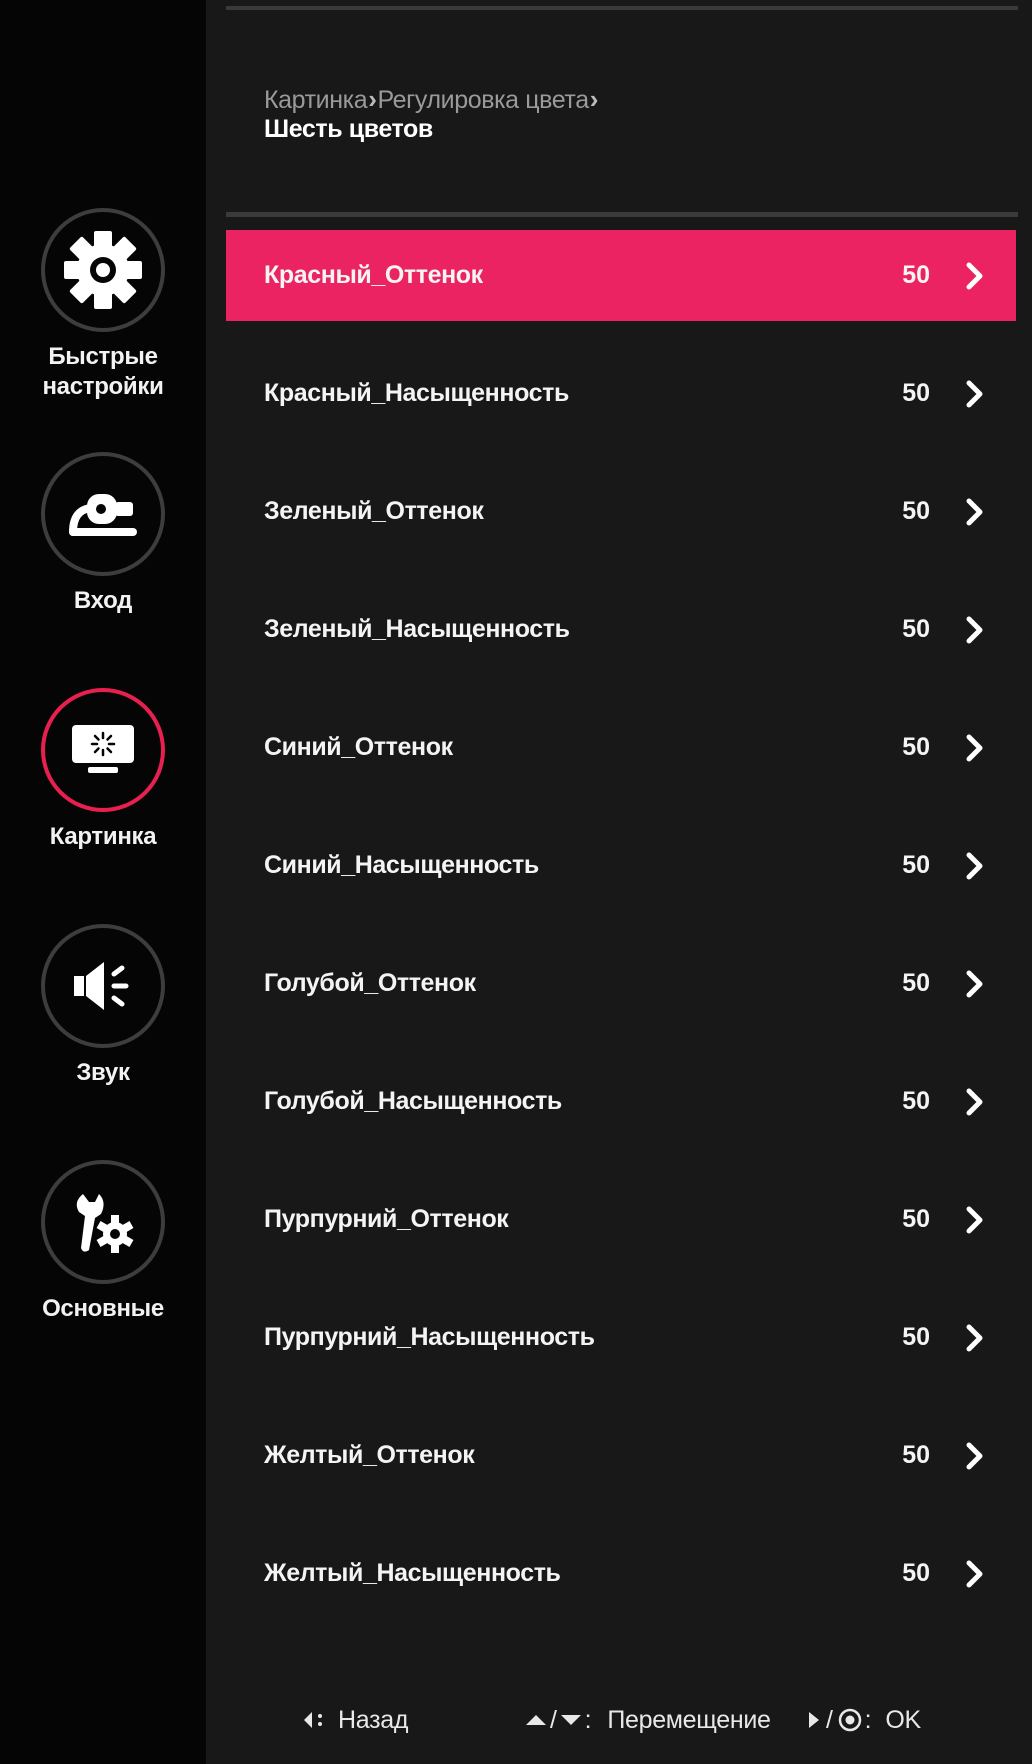  I want to click on gear-icon, so click(103, 270).